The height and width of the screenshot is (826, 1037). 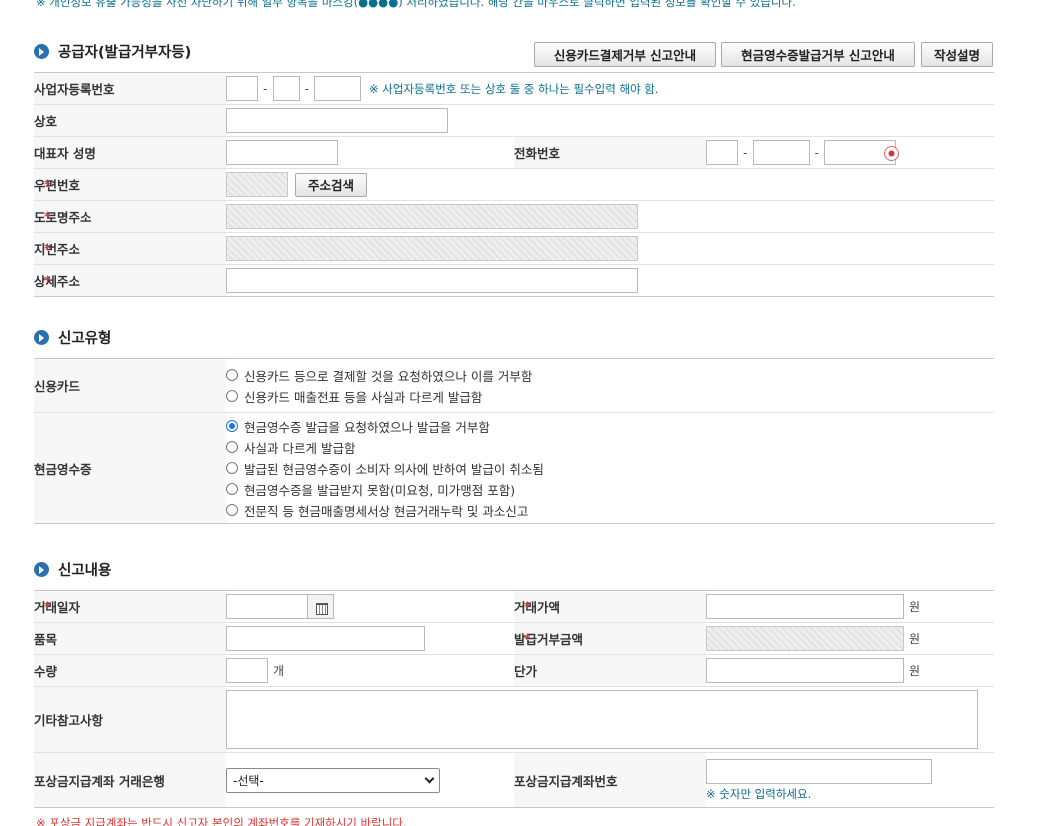 I want to click on detail-address-row: 상세주소, so click(x=514, y=280).